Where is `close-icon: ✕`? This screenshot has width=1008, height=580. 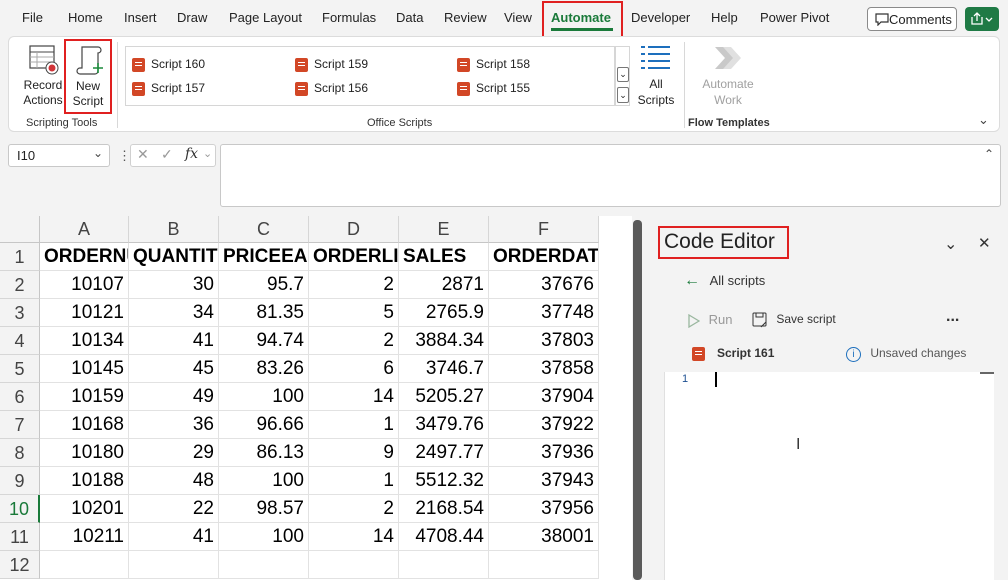
close-icon: ✕ is located at coordinates (984, 243).